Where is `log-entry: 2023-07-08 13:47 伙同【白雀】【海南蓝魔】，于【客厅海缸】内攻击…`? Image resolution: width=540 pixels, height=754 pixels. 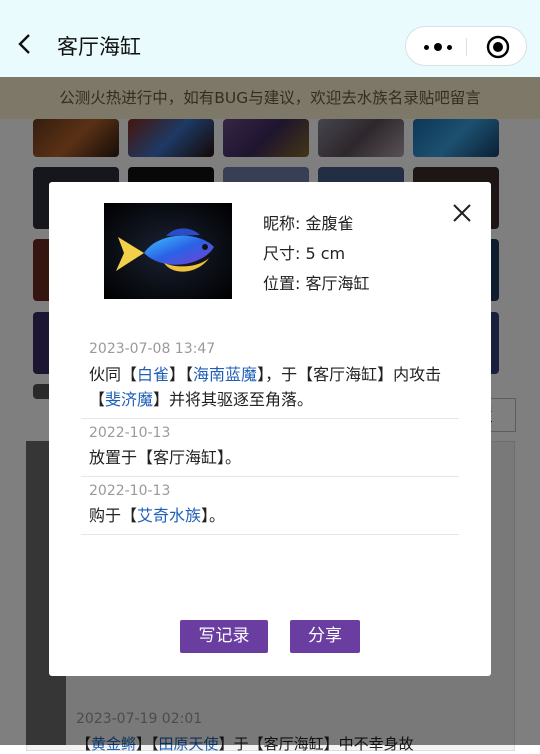 log-entry: 2023-07-08 13:47 伙同【白雀】【海南蓝魔】，于【客厅海缸】内攻击… is located at coordinates (270, 375).